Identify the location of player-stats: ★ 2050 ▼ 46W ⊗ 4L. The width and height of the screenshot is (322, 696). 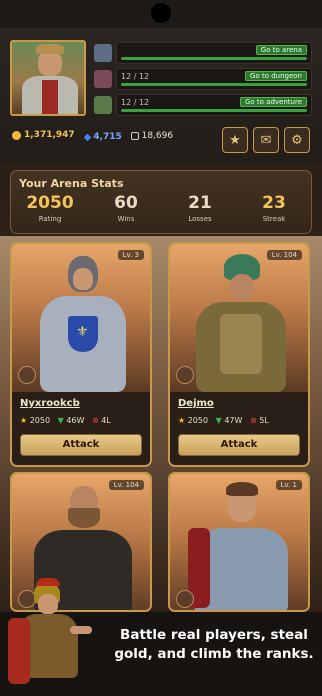
(65, 420).